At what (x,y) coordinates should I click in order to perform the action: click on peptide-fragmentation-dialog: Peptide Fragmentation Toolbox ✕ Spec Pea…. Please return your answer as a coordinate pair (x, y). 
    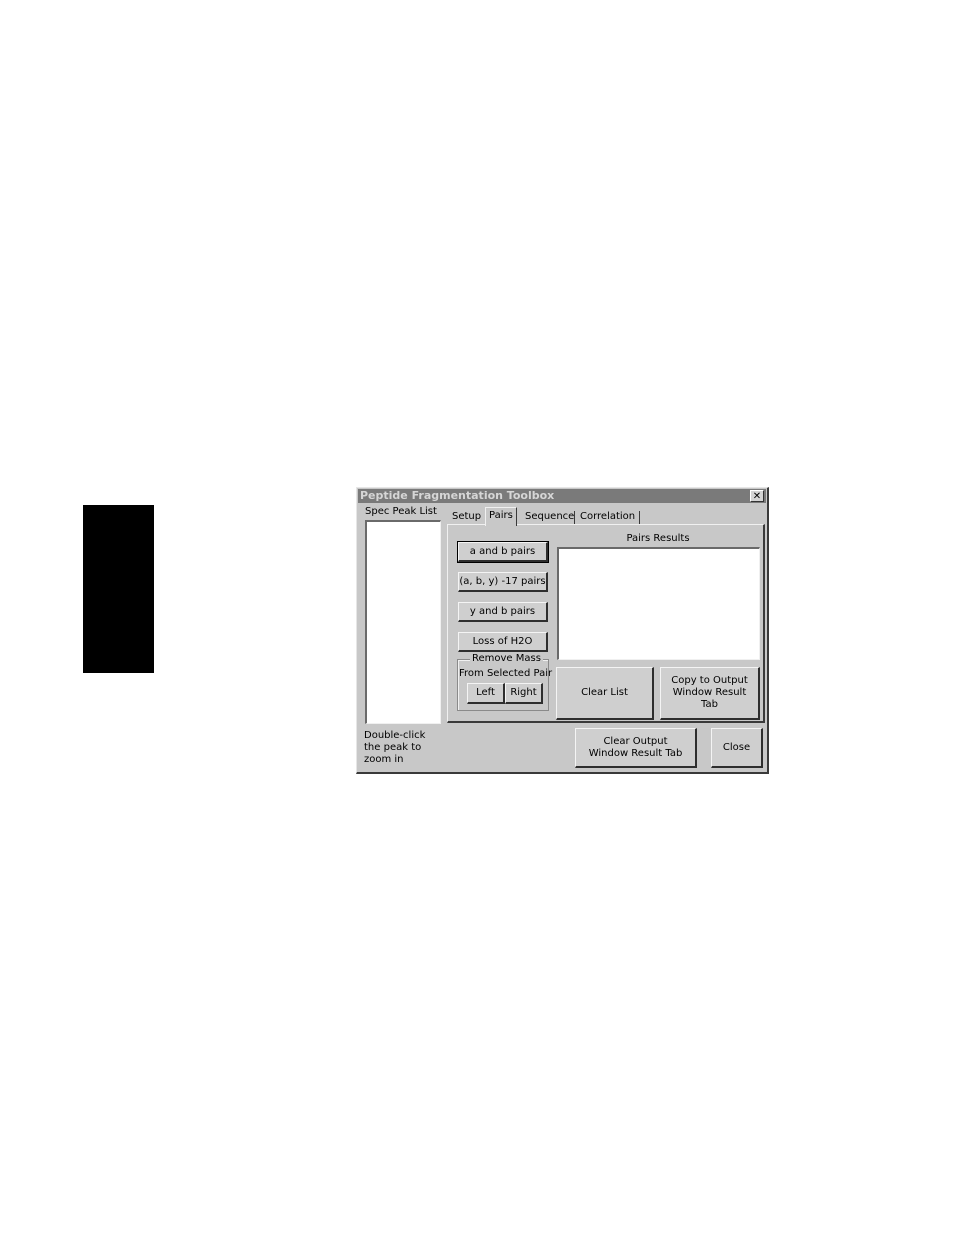
    Looking at the image, I should click on (562, 630).